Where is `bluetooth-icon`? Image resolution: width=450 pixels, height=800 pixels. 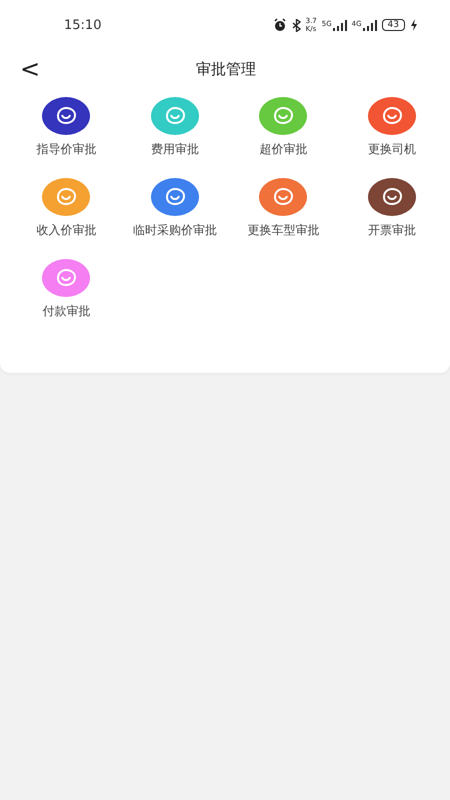
bluetooth-icon is located at coordinates (296, 25).